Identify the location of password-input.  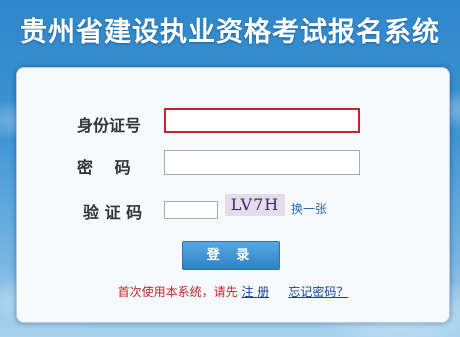
(262, 162).